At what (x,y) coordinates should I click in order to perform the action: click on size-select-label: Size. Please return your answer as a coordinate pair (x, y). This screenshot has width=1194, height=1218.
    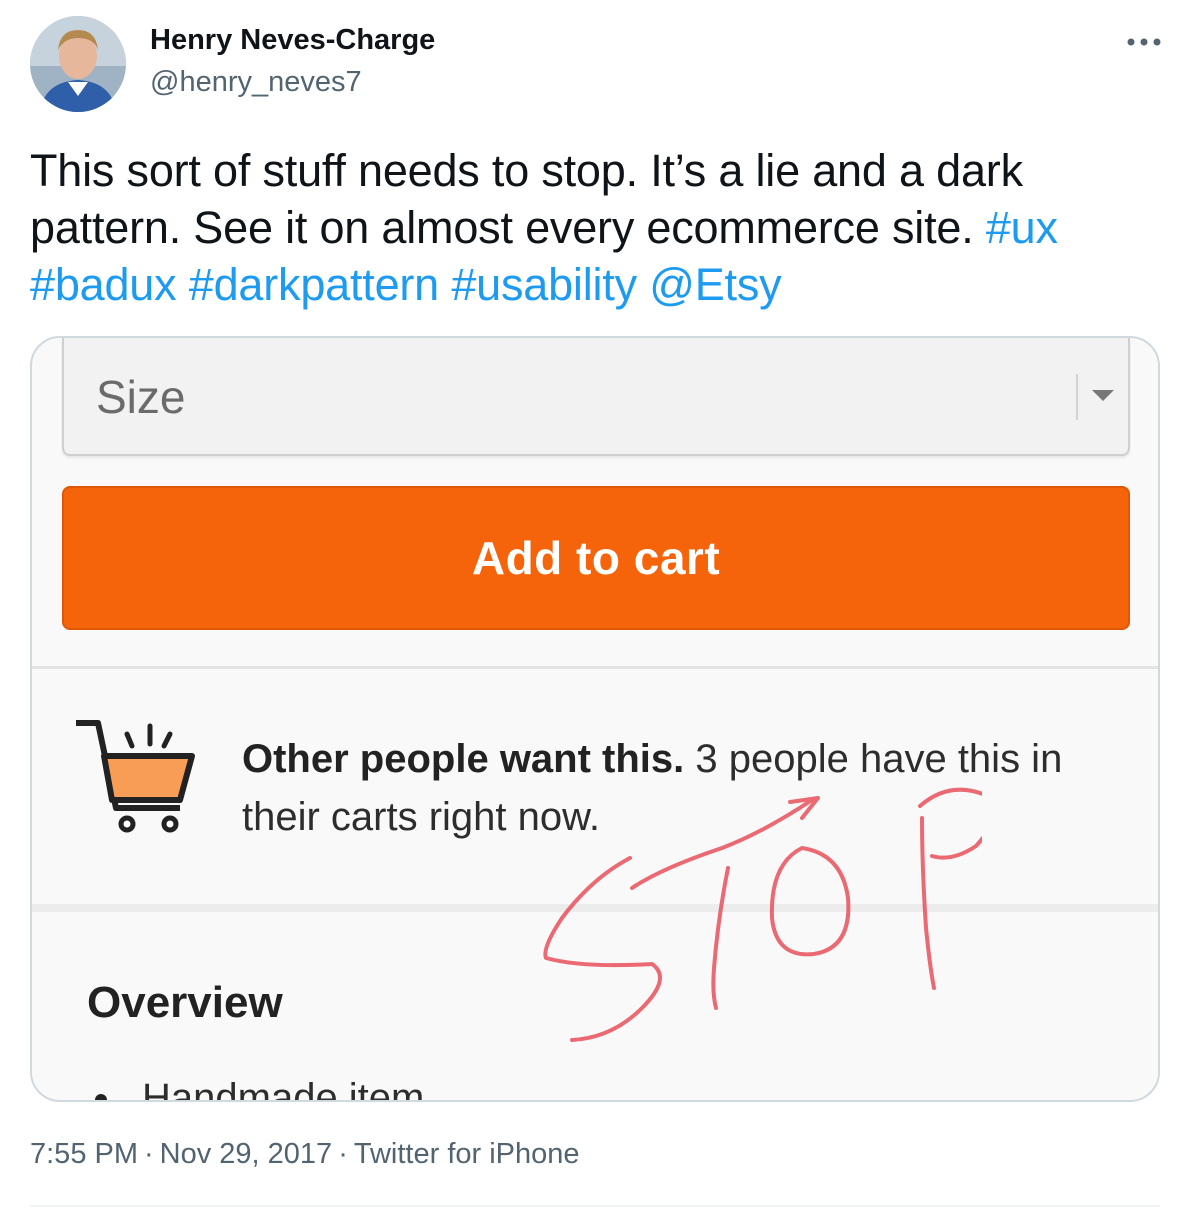
    Looking at the image, I should click on (141, 397).